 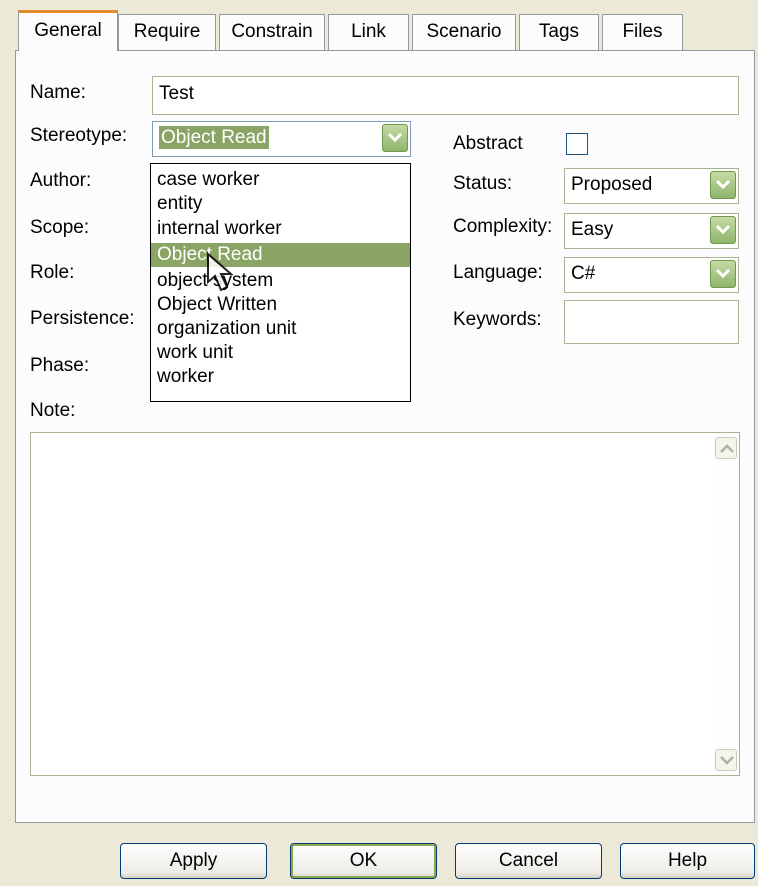 What do you see at coordinates (79, 135) in the screenshot?
I see `stereotype-label: Stereotype:` at bounding box center [79, 135].